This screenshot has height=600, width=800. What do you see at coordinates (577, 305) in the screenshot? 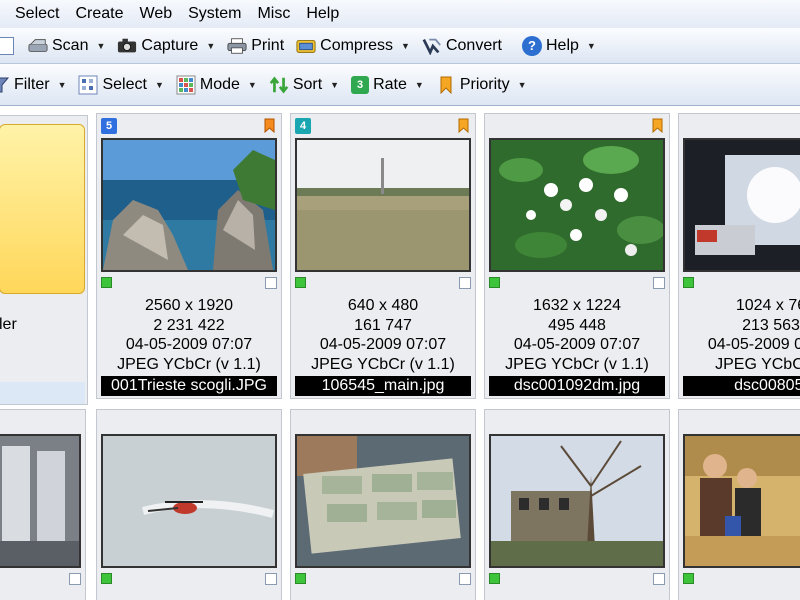
I see `image-dimensions: 1632 x 1224` at bounding box center [577, 305].